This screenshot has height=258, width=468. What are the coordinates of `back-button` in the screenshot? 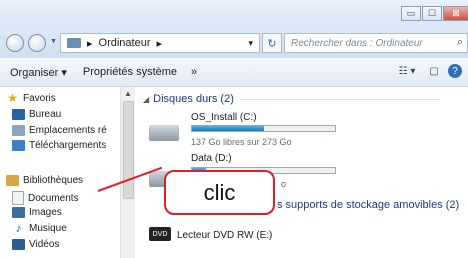 It's located at (15, 43).